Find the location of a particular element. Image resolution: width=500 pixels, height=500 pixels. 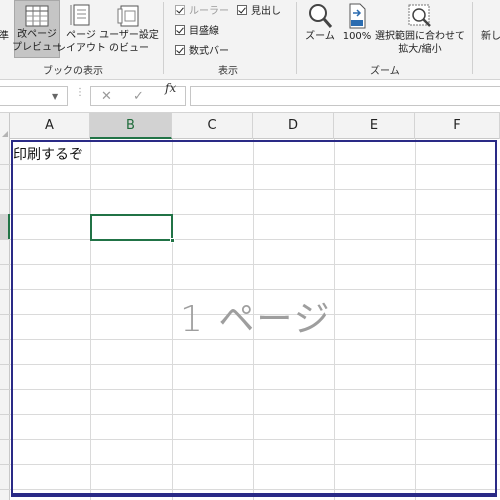

show-group-label: 表示 is located at coordinates (228, 71).